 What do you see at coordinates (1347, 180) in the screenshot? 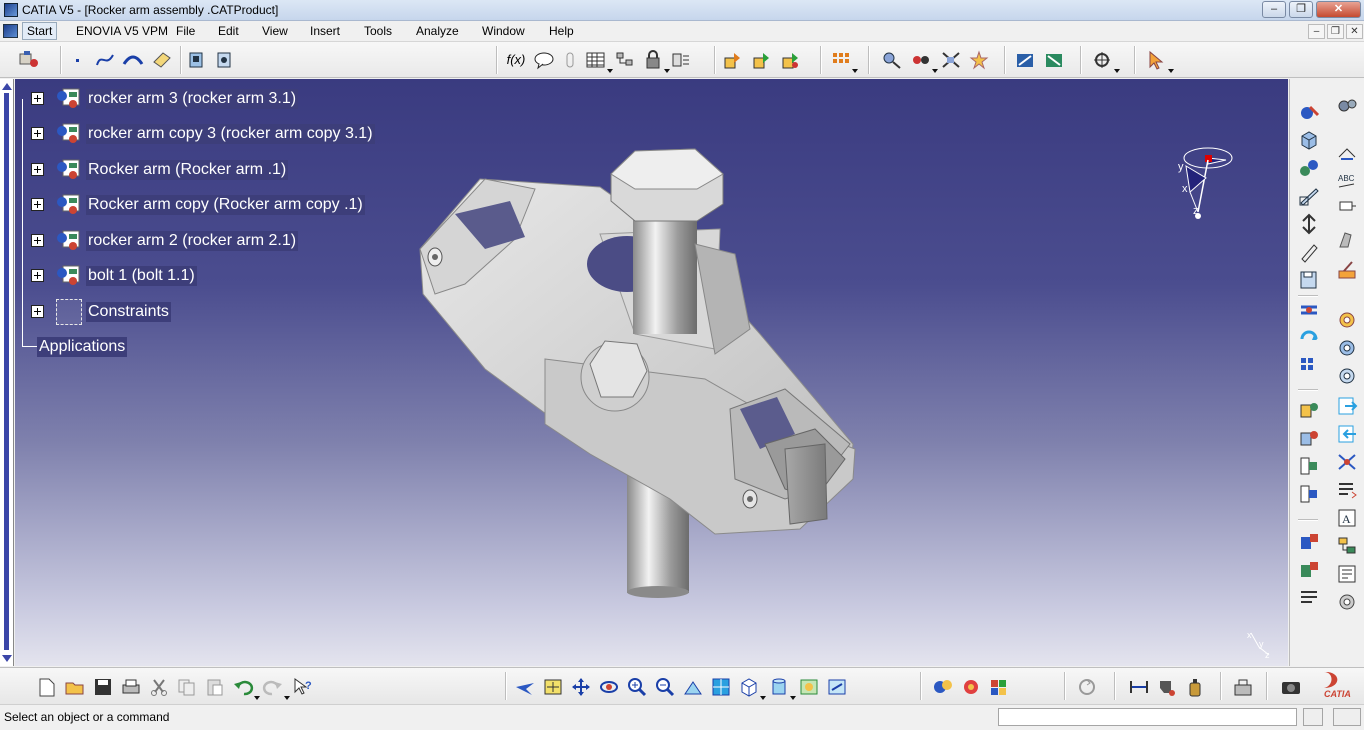
I see `text-annotation-icon: ABC` at bounding box center [1347, 180].